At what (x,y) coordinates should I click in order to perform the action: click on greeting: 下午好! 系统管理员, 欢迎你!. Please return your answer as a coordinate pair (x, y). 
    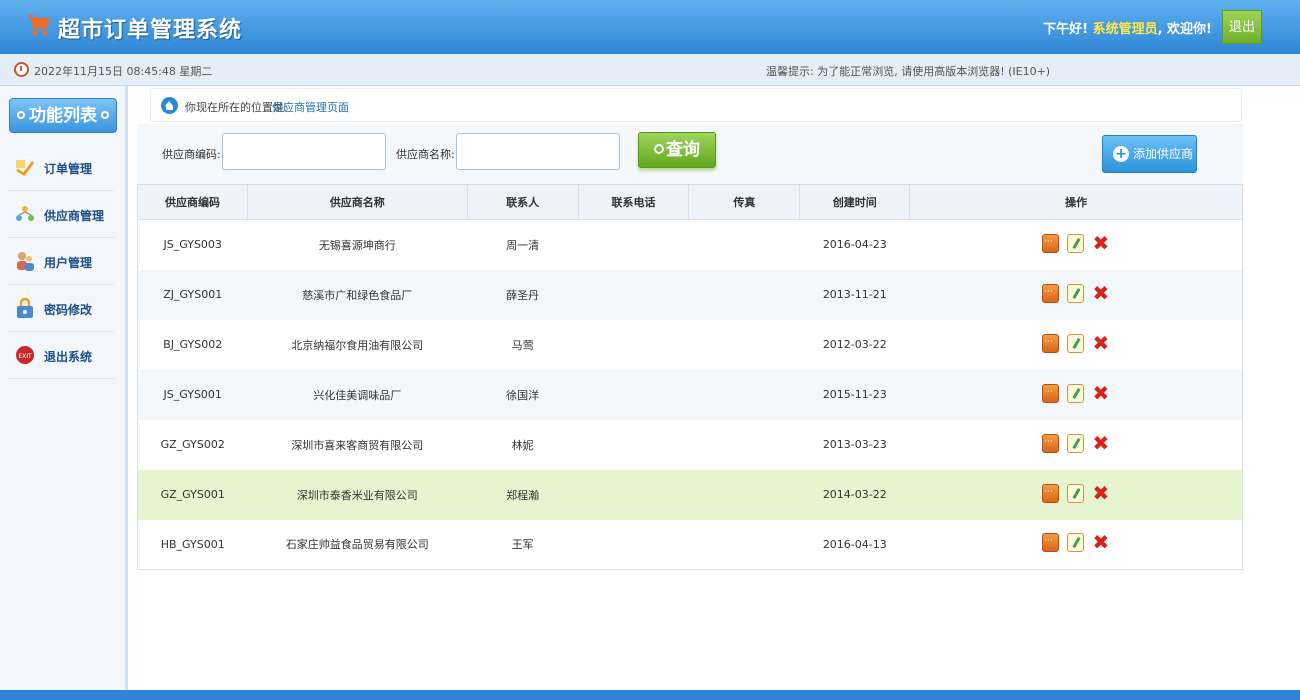
    Looking at the image, I should click on (1127, 27).